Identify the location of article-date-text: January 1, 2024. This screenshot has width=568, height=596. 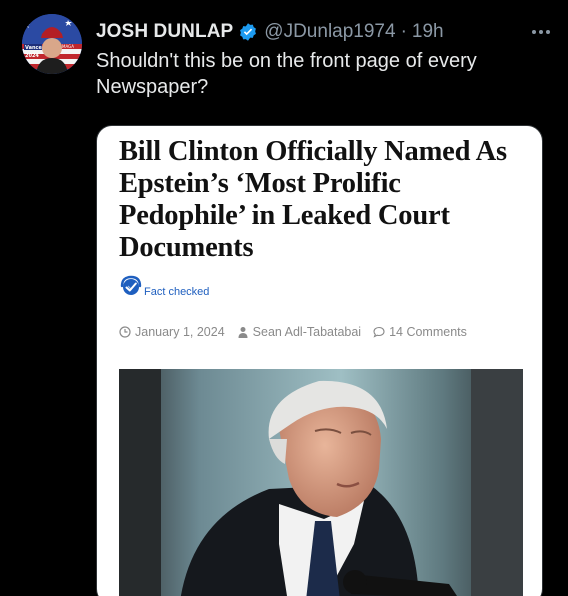
(180, 332).